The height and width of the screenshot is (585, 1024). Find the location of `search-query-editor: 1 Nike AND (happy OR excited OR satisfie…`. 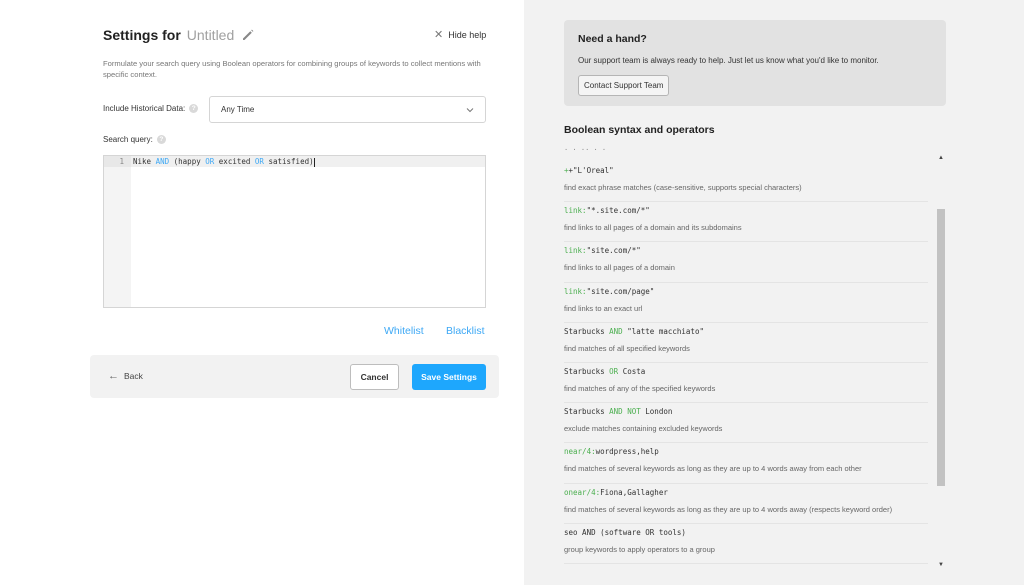

search-query-editor: 1 Nike AND (happy OR excited OR satisfie… is located at coordinates (294, 231).